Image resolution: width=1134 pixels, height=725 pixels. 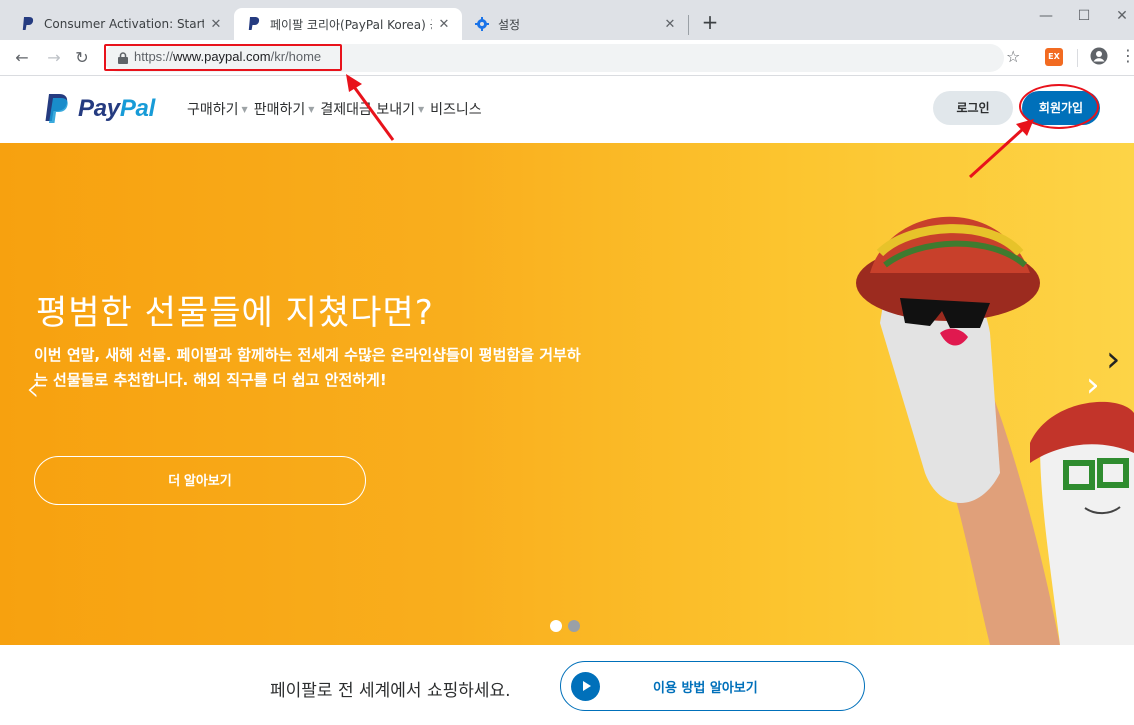 What do you see at coordinates (1084, 16) in the screenshot?
I see `maximize-icon: ☐` at bounding box center [1084, 16].